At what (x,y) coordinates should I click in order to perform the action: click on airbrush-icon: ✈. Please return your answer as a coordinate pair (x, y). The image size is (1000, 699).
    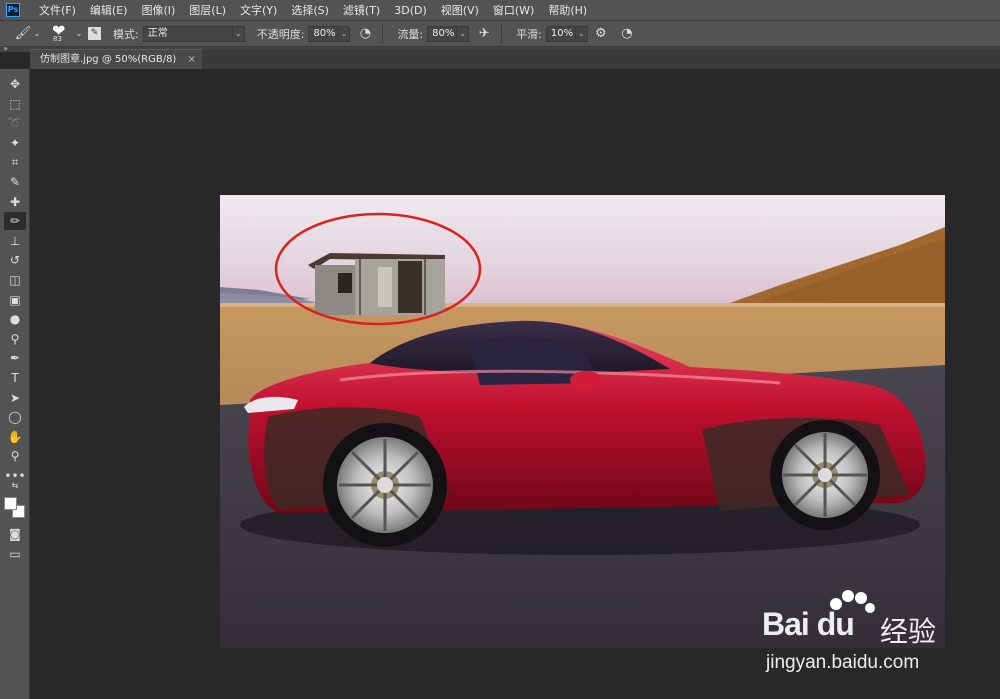
    Looking at the image, I should click on (484, 34).